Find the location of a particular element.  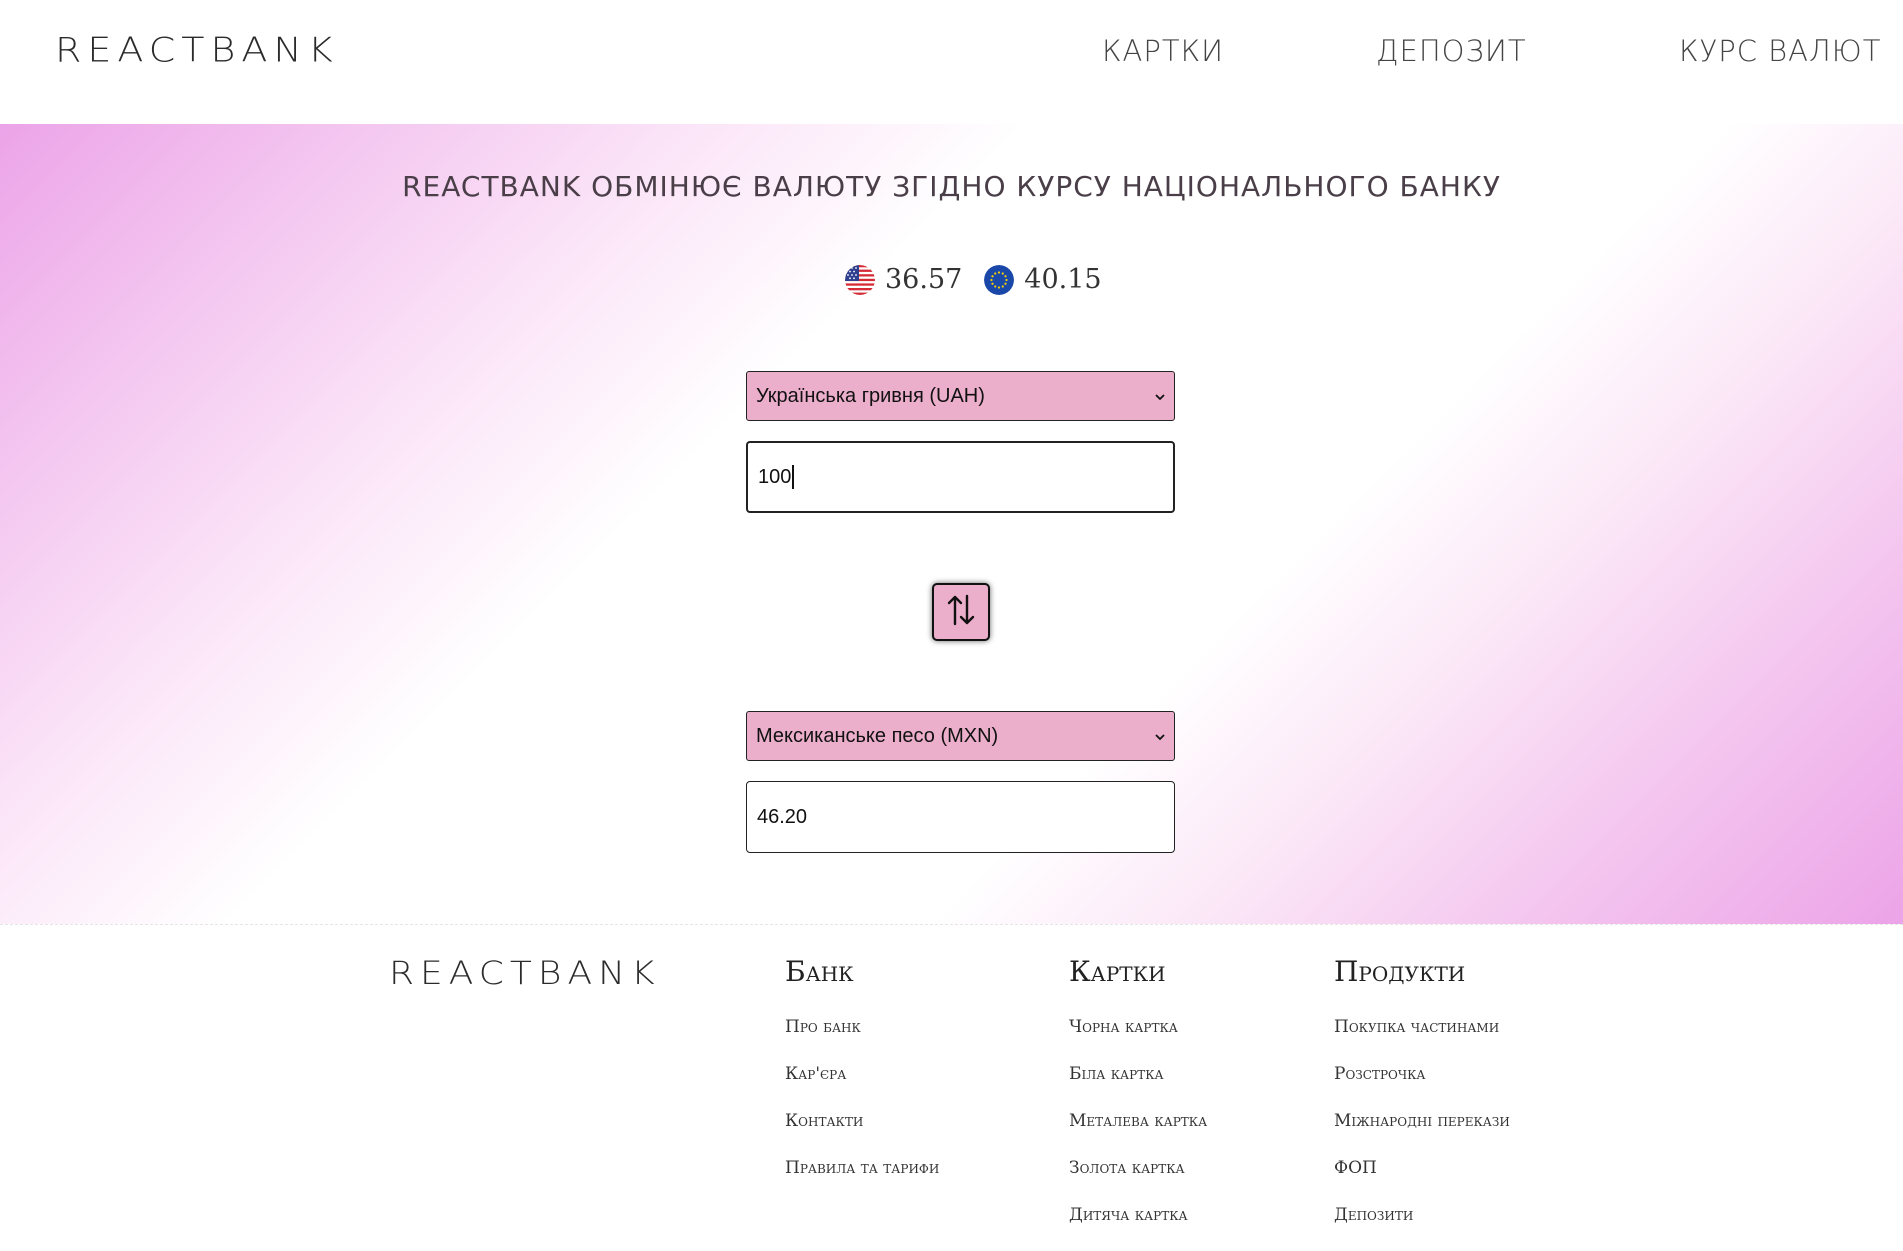

from-amount-input: 100 is located at coordinates (960, 477).